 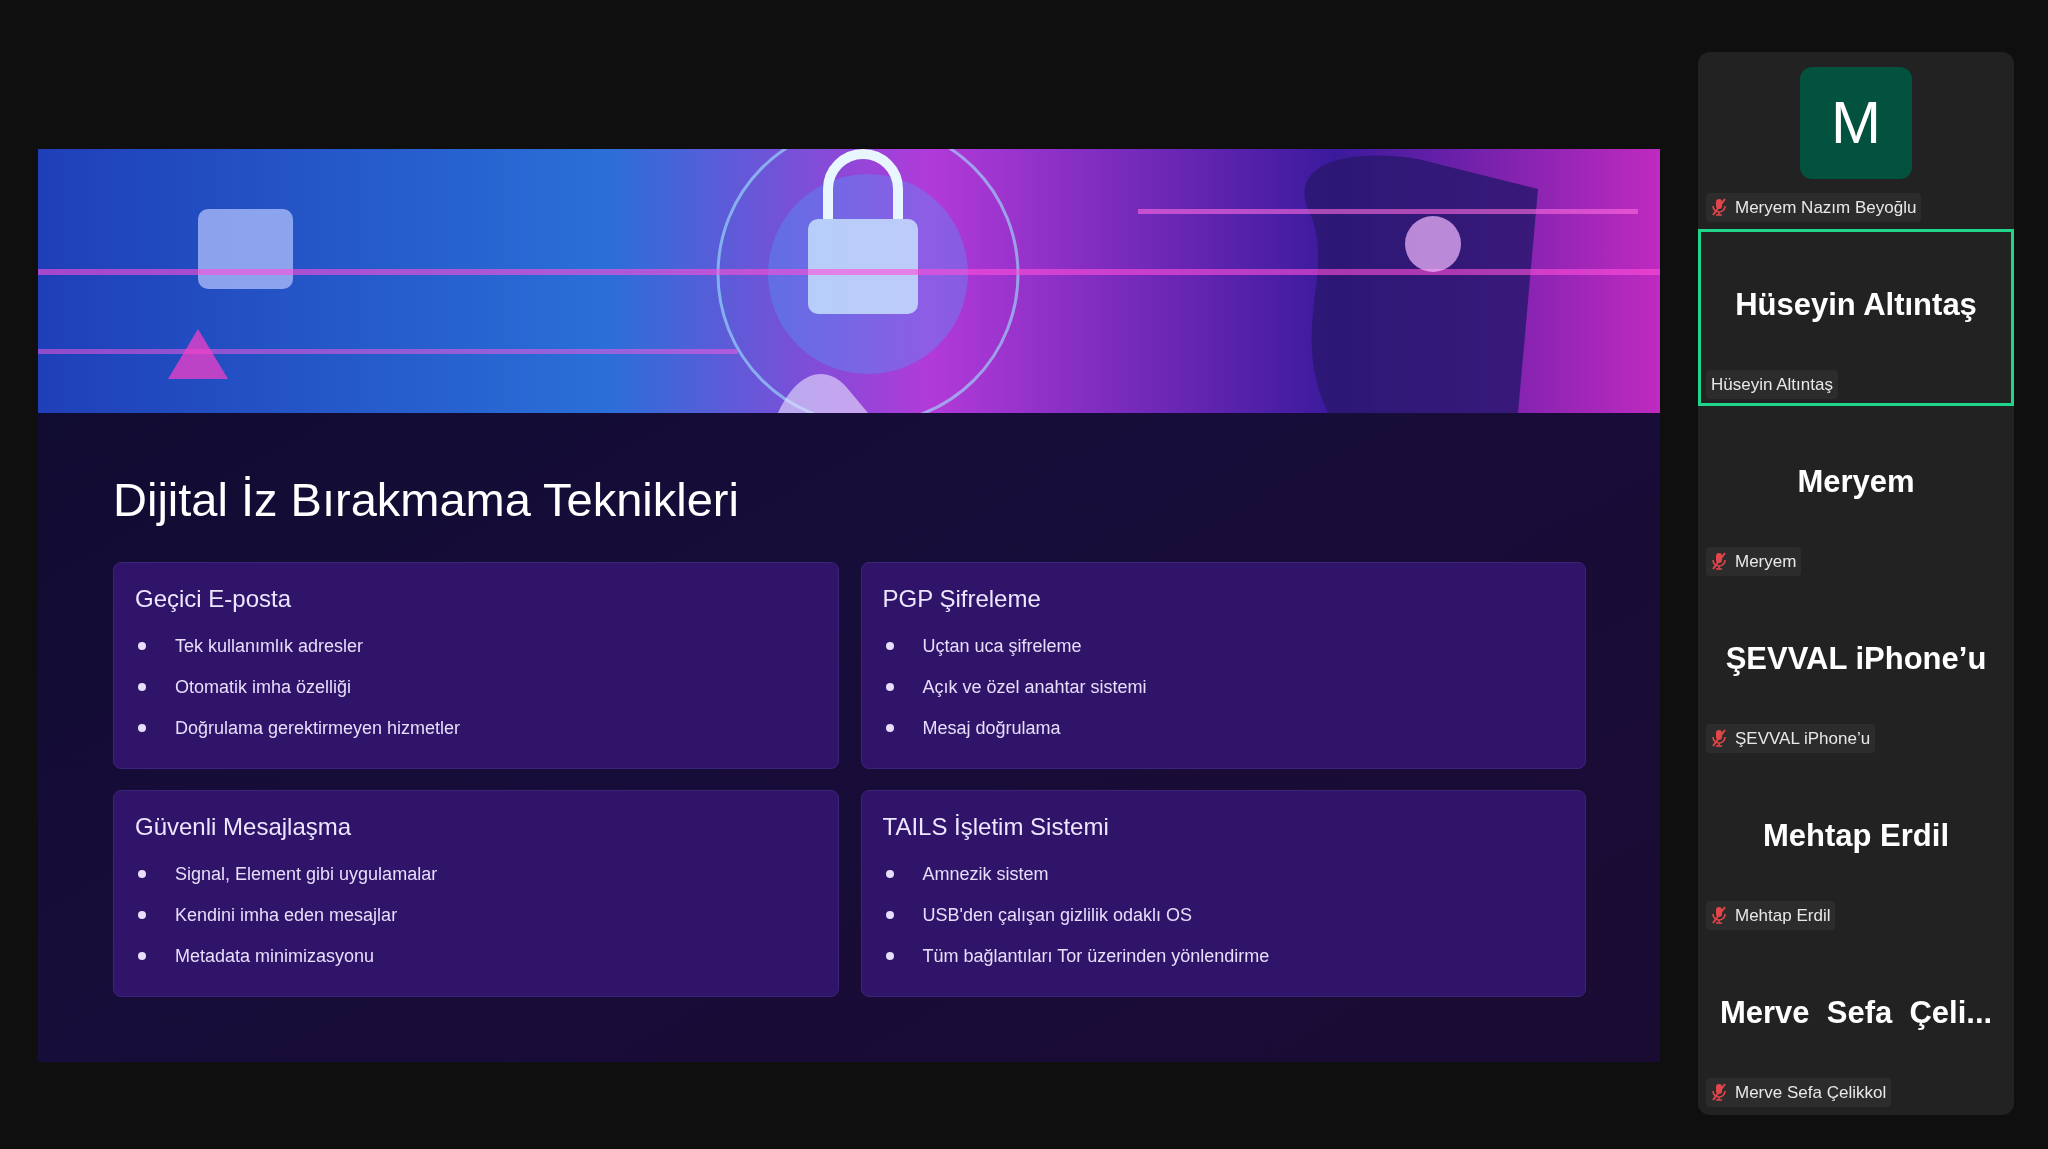 What do you see at coordinates (269, 646) in the screenshot?
I see `bullet-text: Tek kullanımlık adresler` at bounding box center [269, 646].